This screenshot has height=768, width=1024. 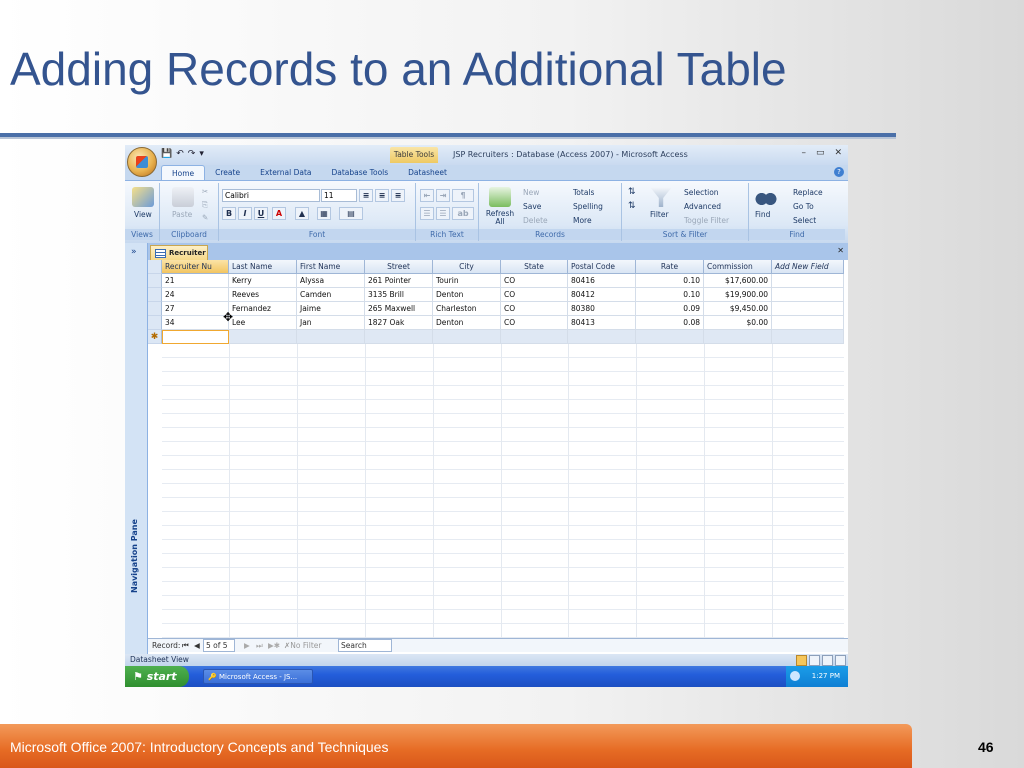 I want to click on replace-button: Replace, so click(x=808, y=192).